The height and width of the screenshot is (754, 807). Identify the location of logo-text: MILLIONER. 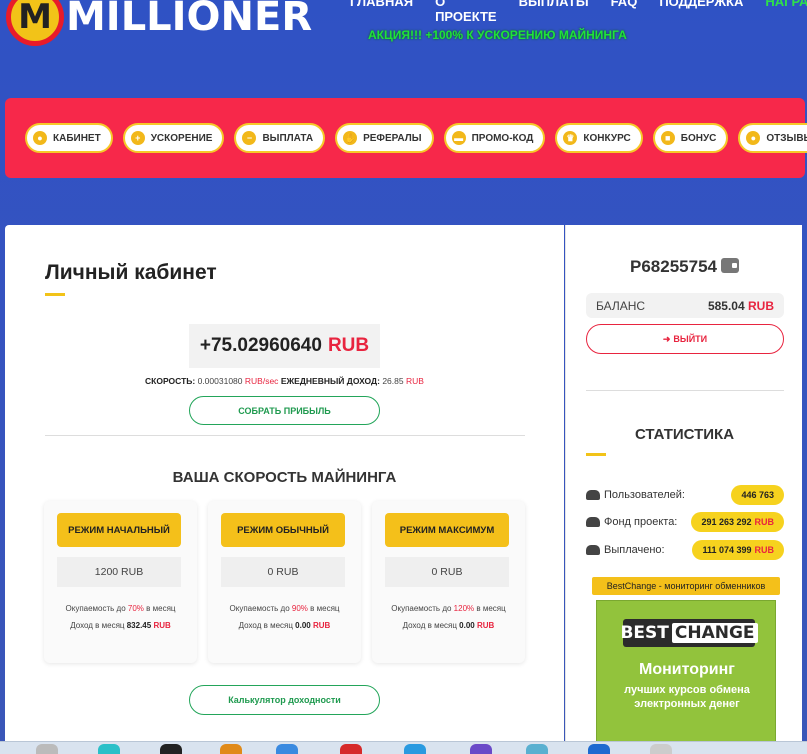
(189, 20).